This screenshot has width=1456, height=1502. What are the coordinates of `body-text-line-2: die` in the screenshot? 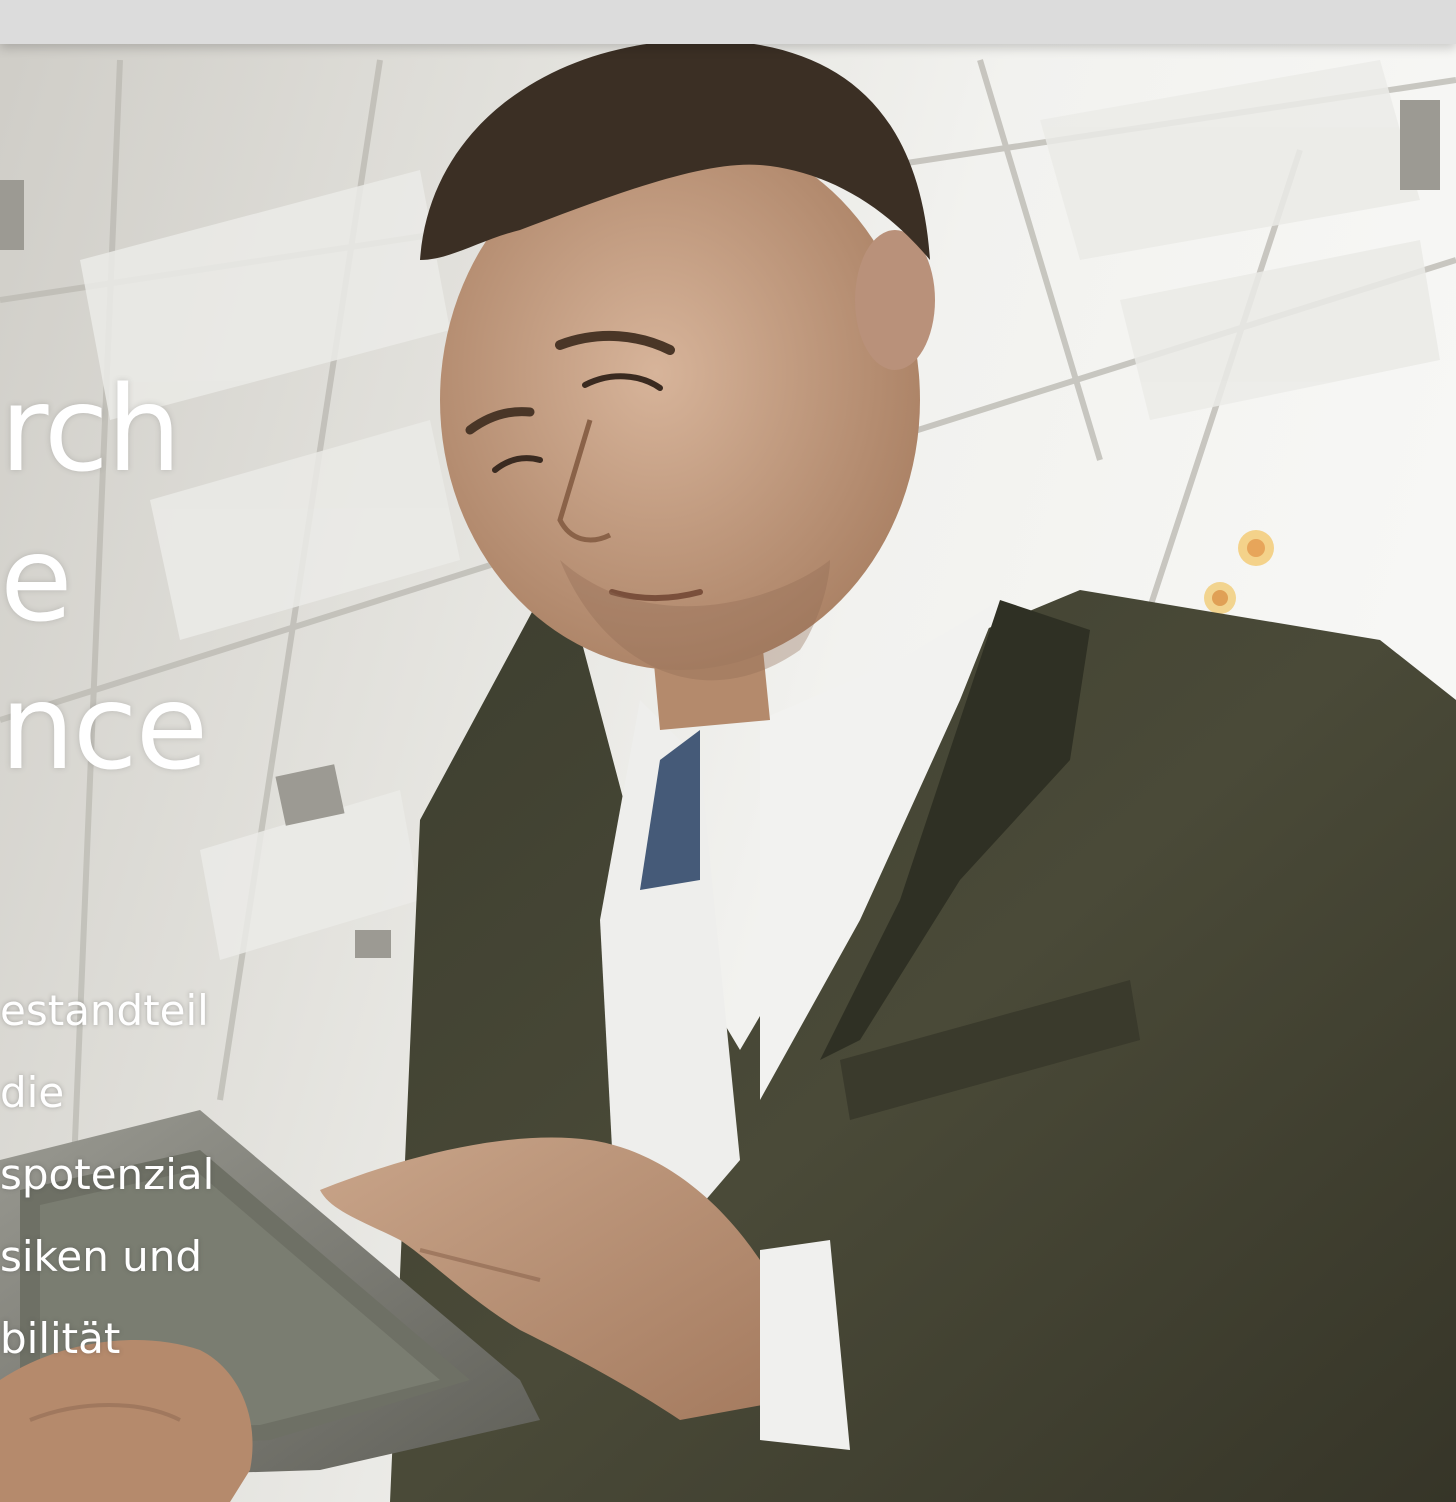 It's located at (32, 1092).